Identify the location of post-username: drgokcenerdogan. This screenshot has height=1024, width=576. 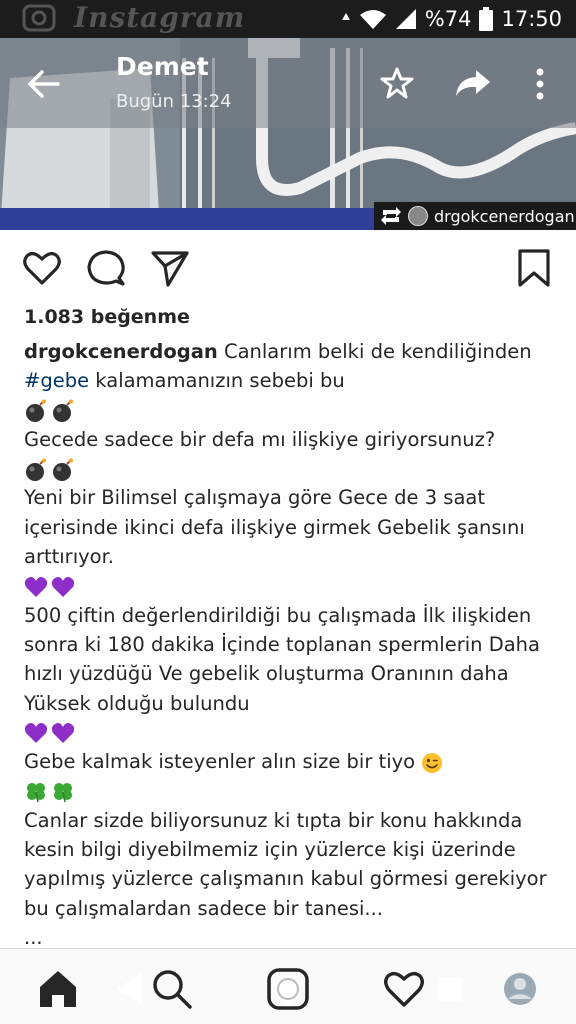
(121, 351).